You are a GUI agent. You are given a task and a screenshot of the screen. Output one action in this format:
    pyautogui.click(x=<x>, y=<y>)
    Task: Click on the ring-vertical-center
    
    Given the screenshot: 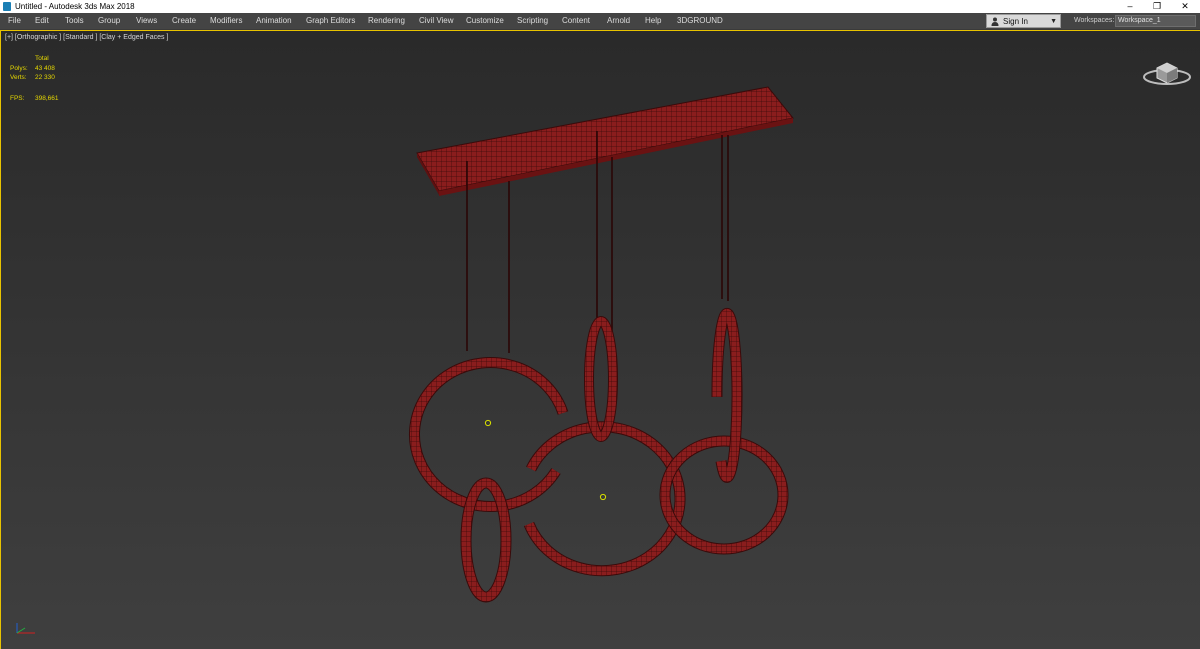 What is the action you would take?
    pyautogui.click(x=601, y=379)
    